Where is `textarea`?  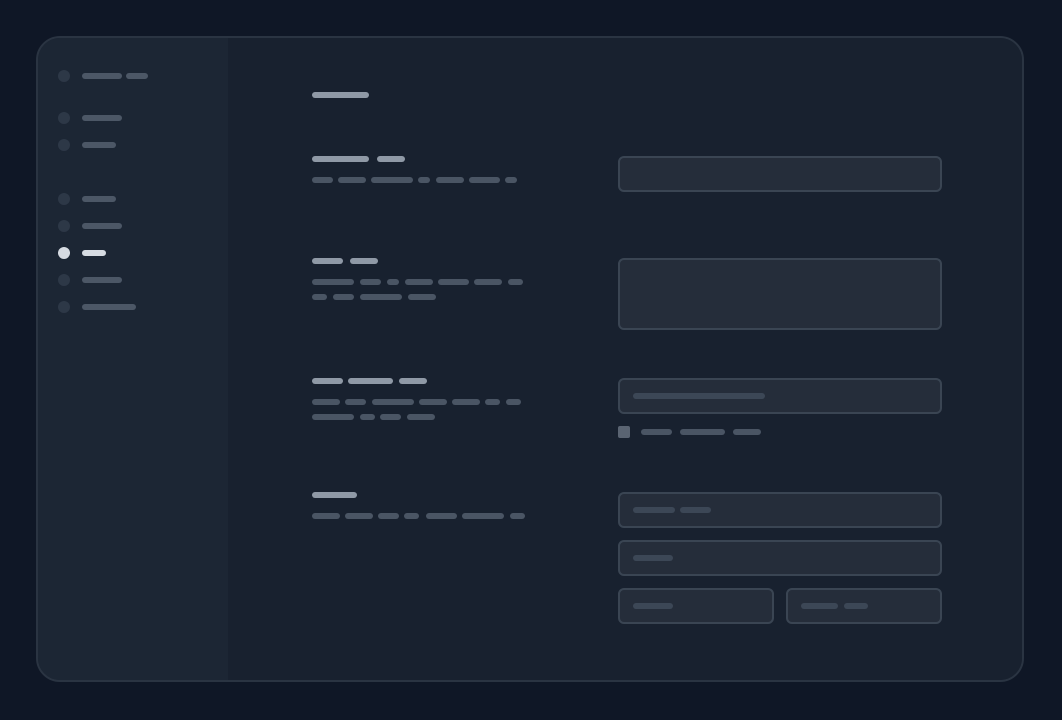 textarea is located at coordinates (780, 294).